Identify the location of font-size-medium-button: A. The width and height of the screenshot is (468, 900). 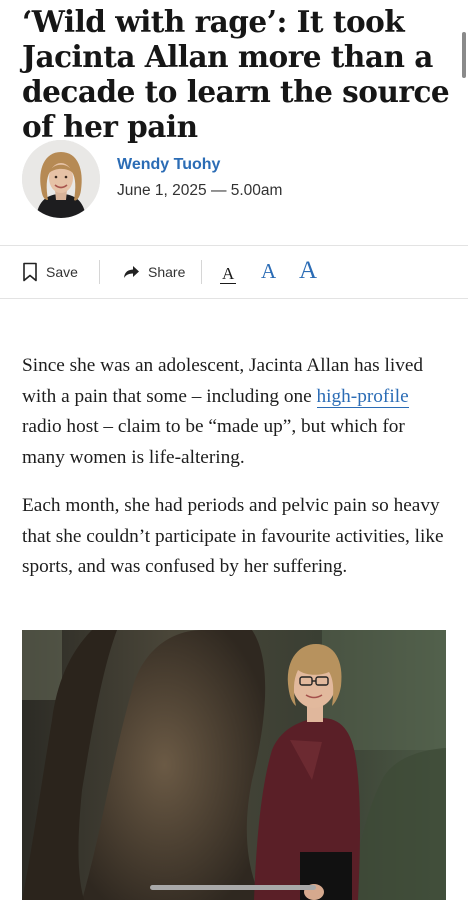
(268, 271).